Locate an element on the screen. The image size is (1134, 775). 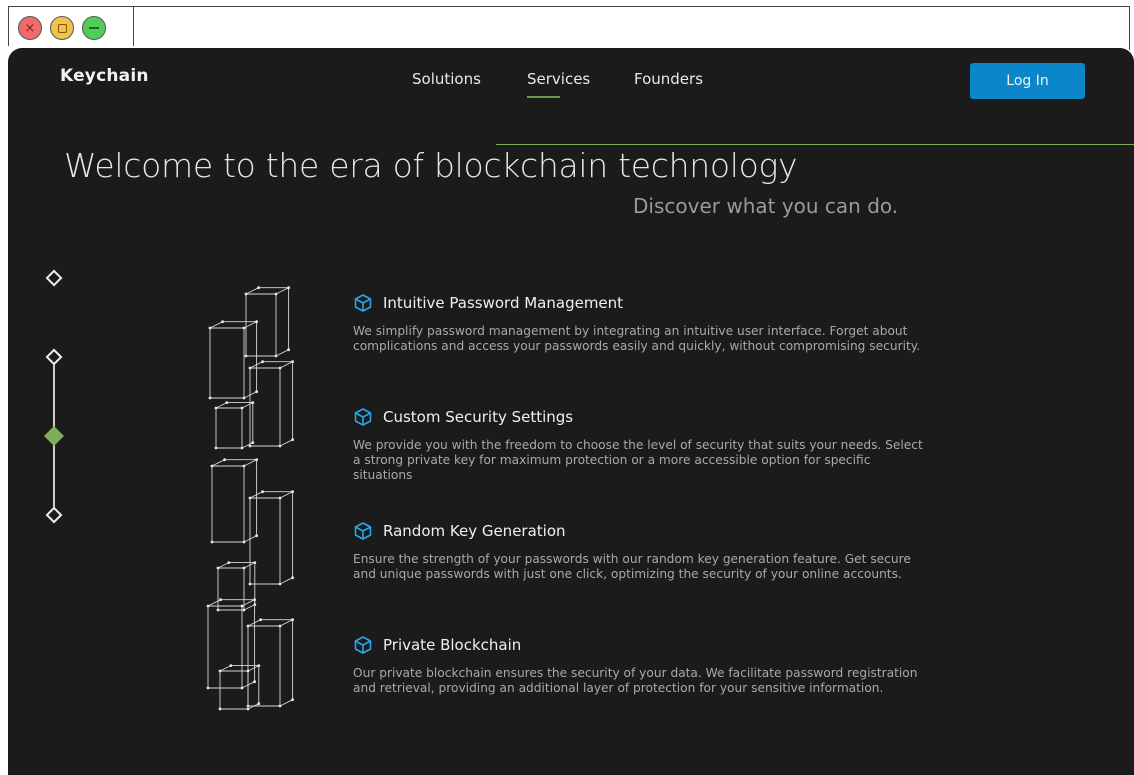
main-nav: Solutions Services Founders is located at coordinates (571, 85).